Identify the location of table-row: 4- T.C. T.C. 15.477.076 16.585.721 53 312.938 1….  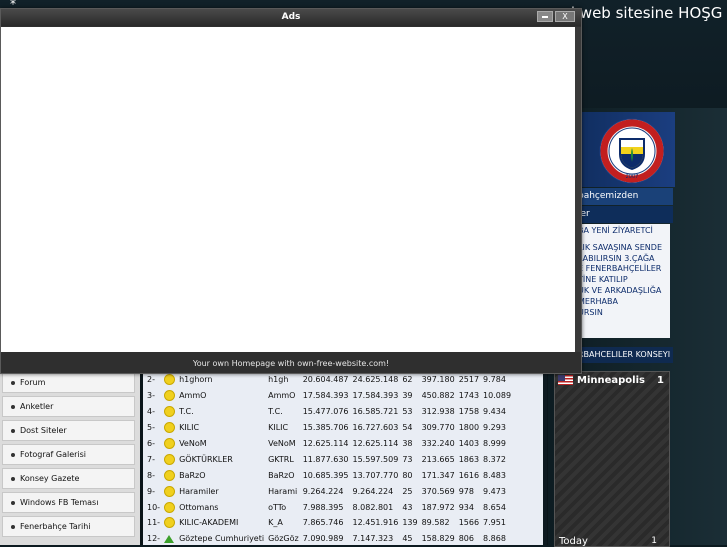
(331, 412).